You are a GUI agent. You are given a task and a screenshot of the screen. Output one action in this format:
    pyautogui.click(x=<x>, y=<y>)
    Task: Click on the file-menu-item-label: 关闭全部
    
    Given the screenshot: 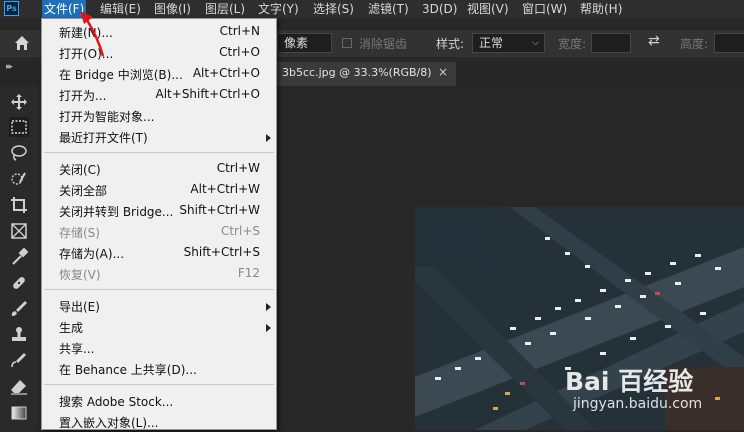 What is the action you would take?
    pyautogui.click(x=83, y=191)
    